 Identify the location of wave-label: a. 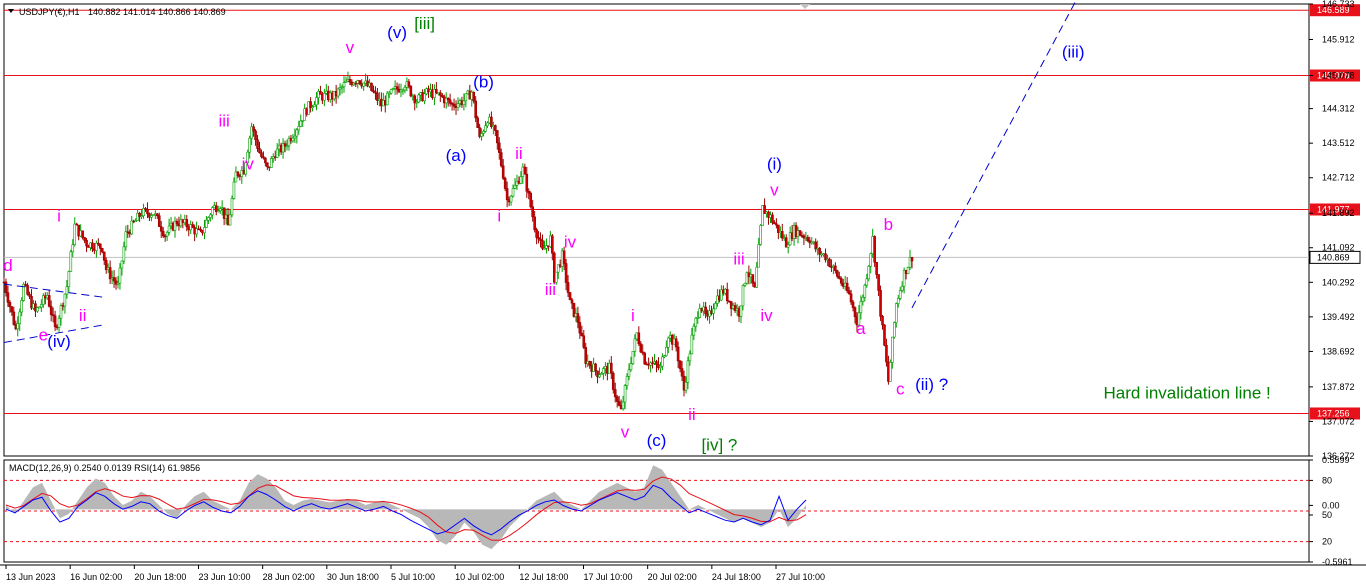
(861, 328).